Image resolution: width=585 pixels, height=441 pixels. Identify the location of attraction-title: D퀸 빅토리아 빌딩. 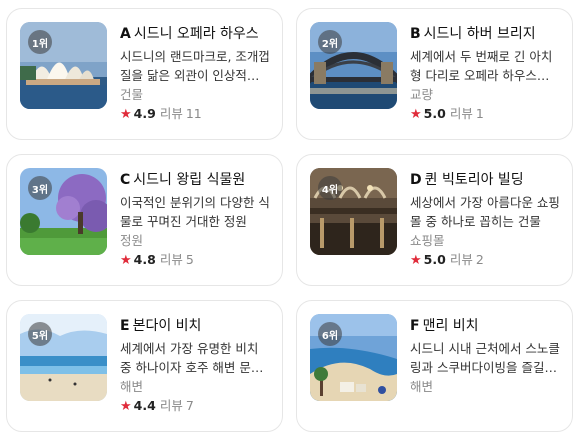
(485, 180).